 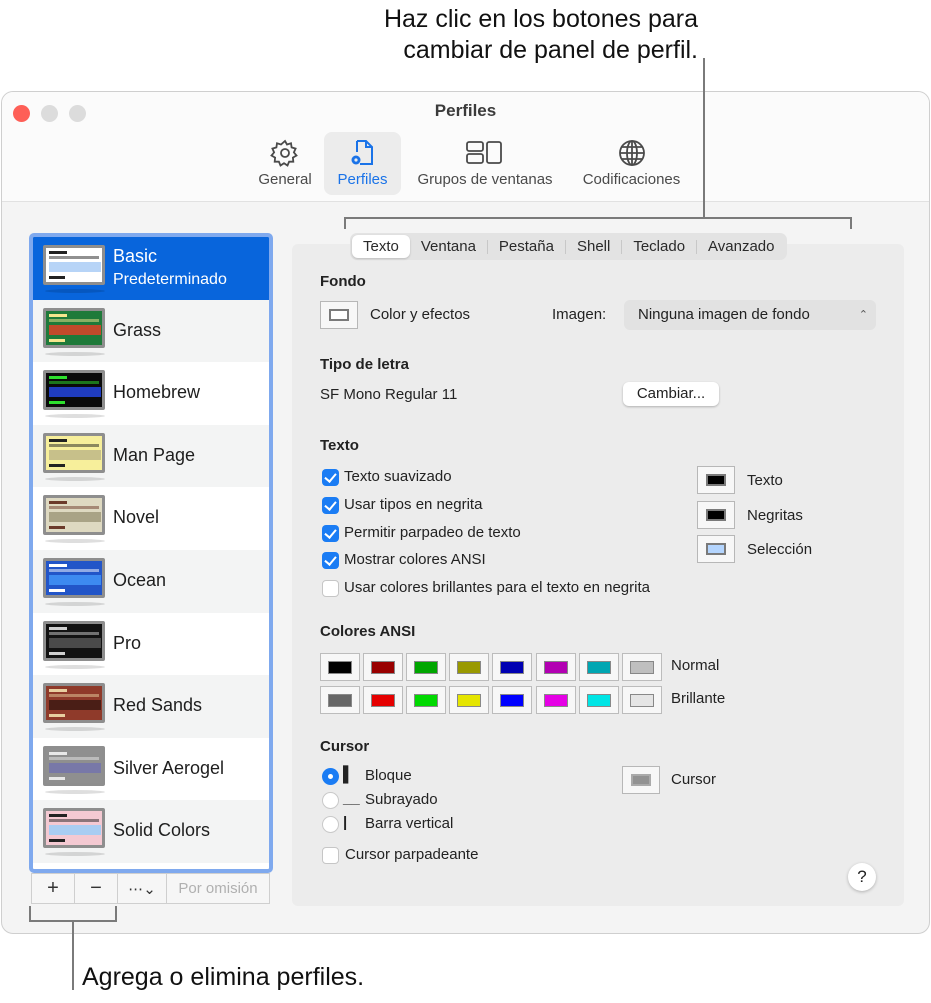 I want to click on profile-item: Red Sands, so click(x=151, y=706).